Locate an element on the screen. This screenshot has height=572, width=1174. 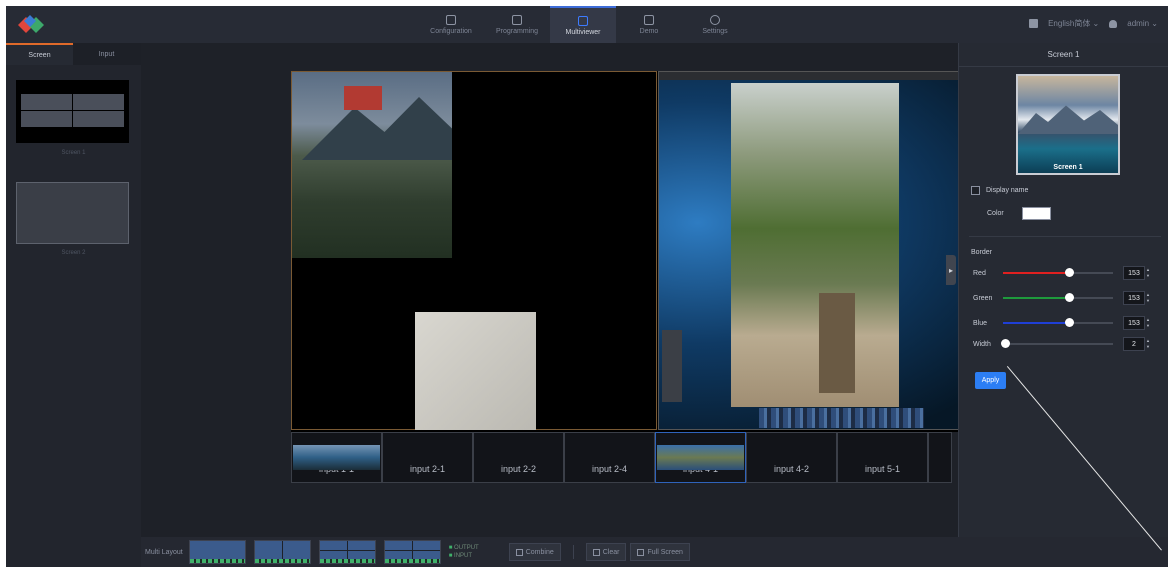
demo-icon is located at coordinates (649, 19).